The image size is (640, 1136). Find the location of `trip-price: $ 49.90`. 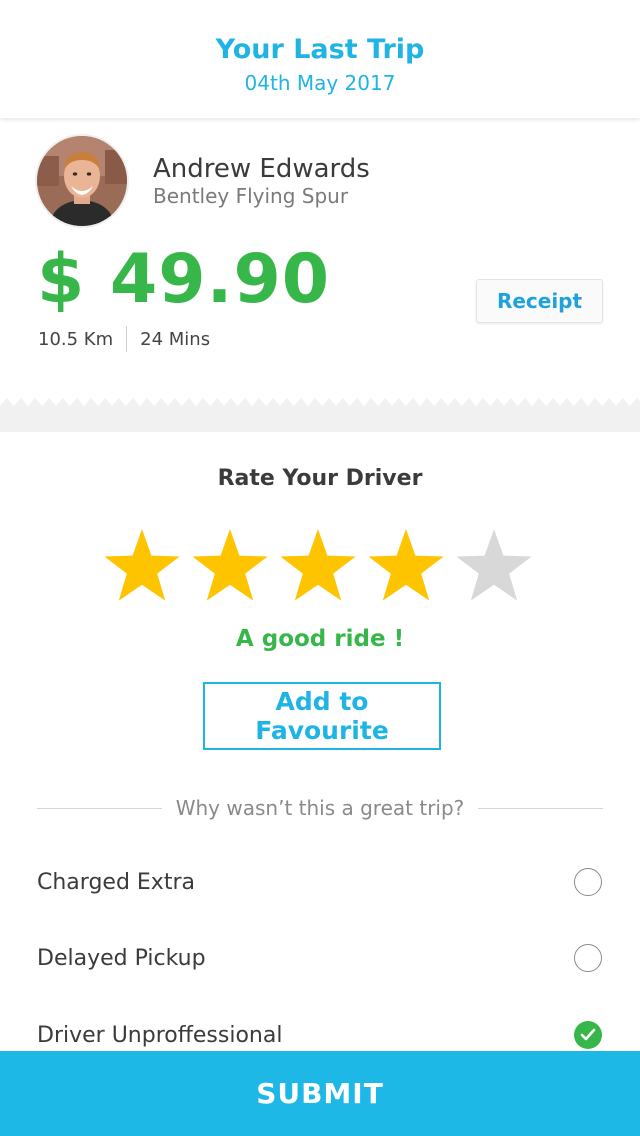

trip-price: $ 49.90 is located at coordinates (184, 279).